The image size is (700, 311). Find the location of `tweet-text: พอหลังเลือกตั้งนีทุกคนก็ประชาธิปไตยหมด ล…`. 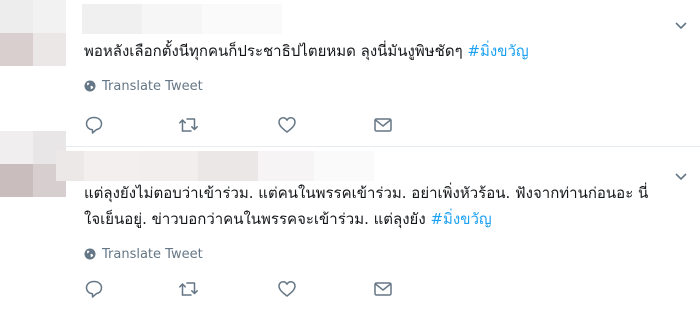

tweet-text: พอหลังเลือกตั้งนีทุกคนก็ประชาธิปไตยหมด ล… is located at coordinates (384, 51).